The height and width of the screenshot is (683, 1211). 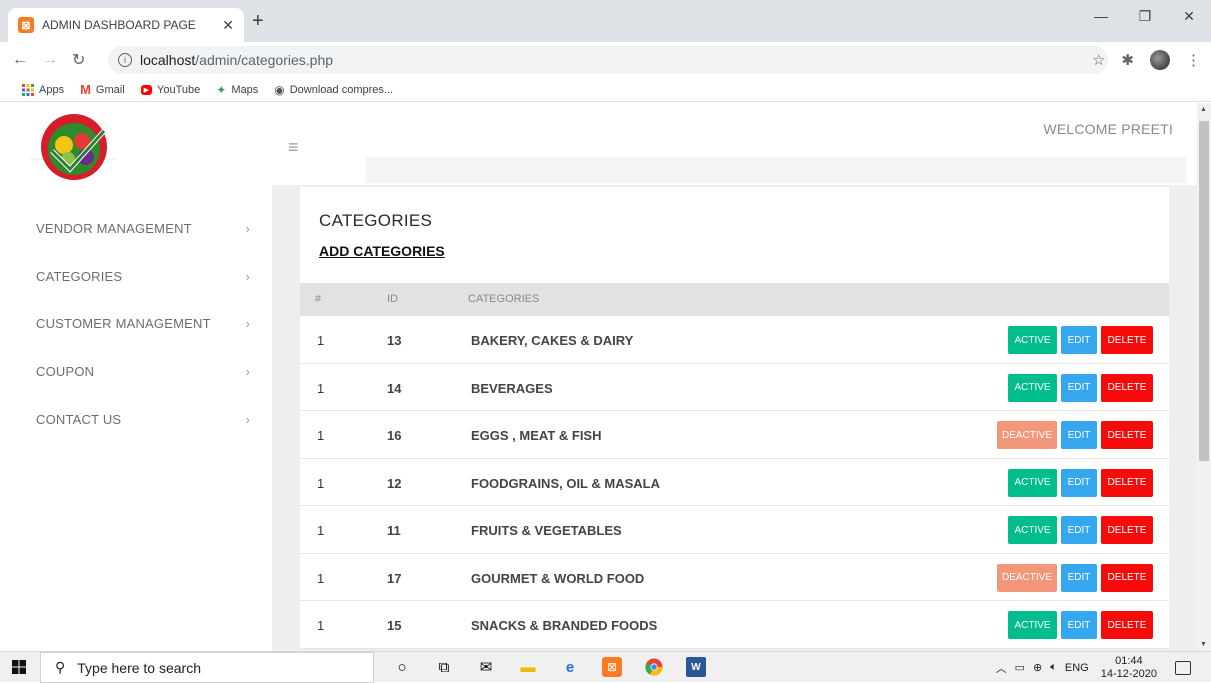 I want to click on info-icon: i, so click(x=125, y=60).